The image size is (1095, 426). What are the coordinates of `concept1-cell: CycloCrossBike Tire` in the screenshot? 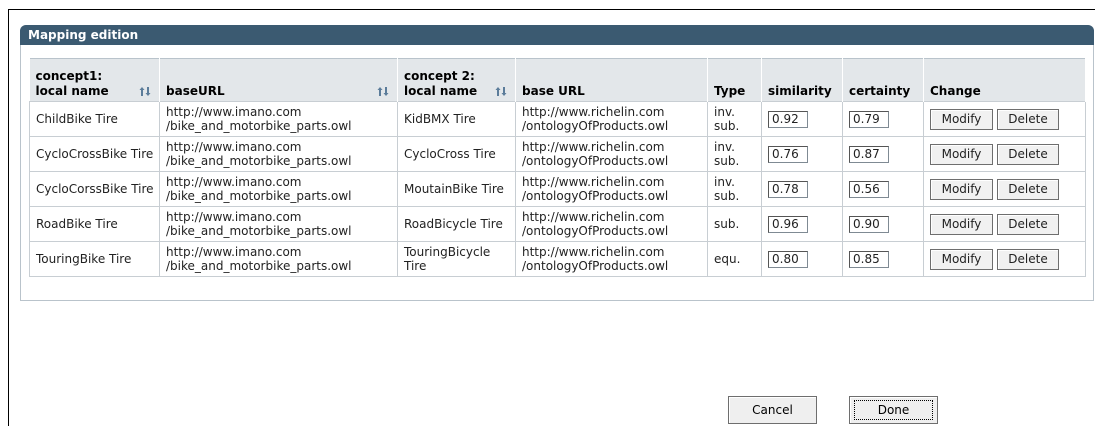 It's located at (94, 154).